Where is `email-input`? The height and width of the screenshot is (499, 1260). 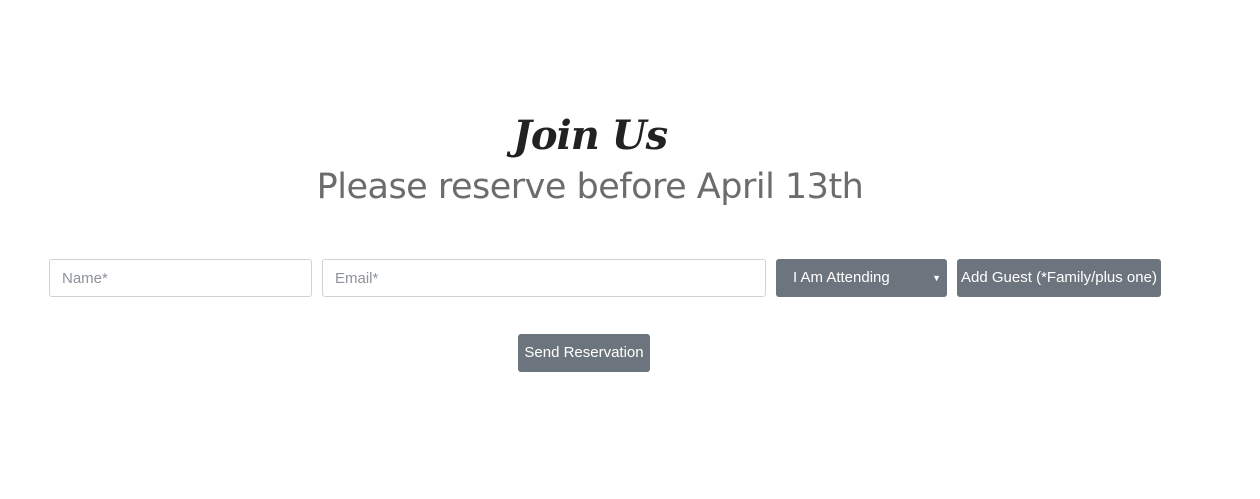
email-input is located at coordinates (544, 278).